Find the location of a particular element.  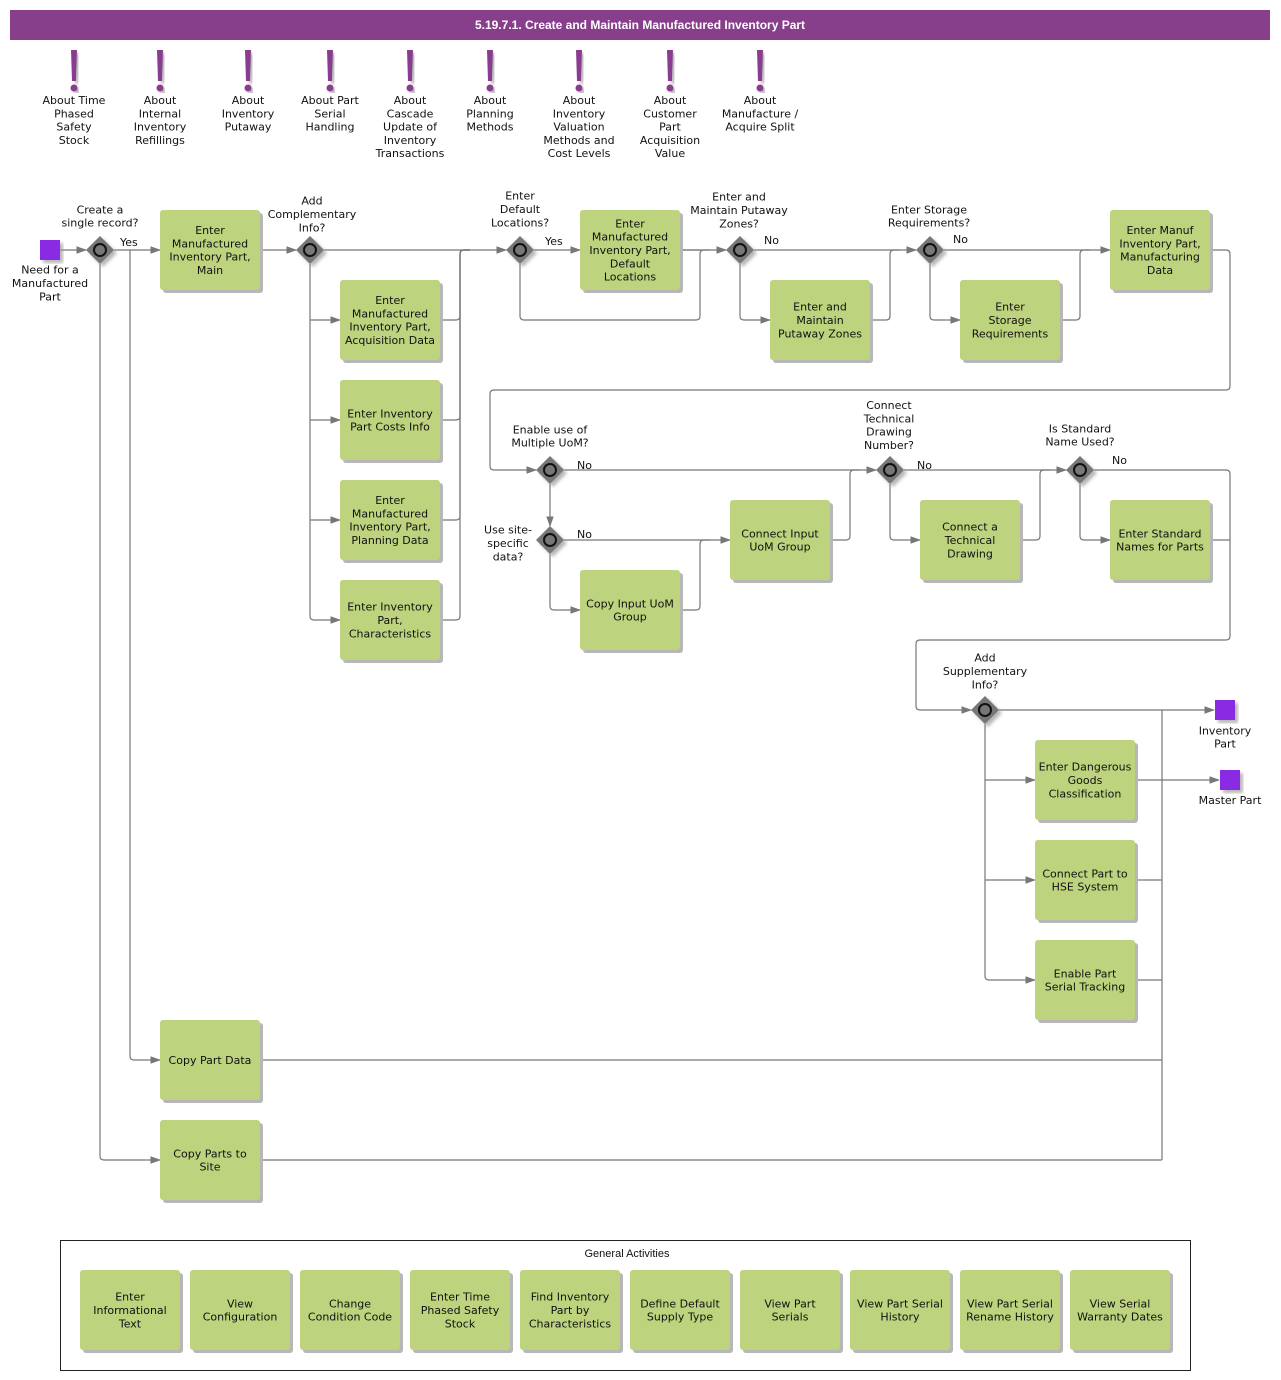

gateway-g-putaway is located at coordinates (740, 250).